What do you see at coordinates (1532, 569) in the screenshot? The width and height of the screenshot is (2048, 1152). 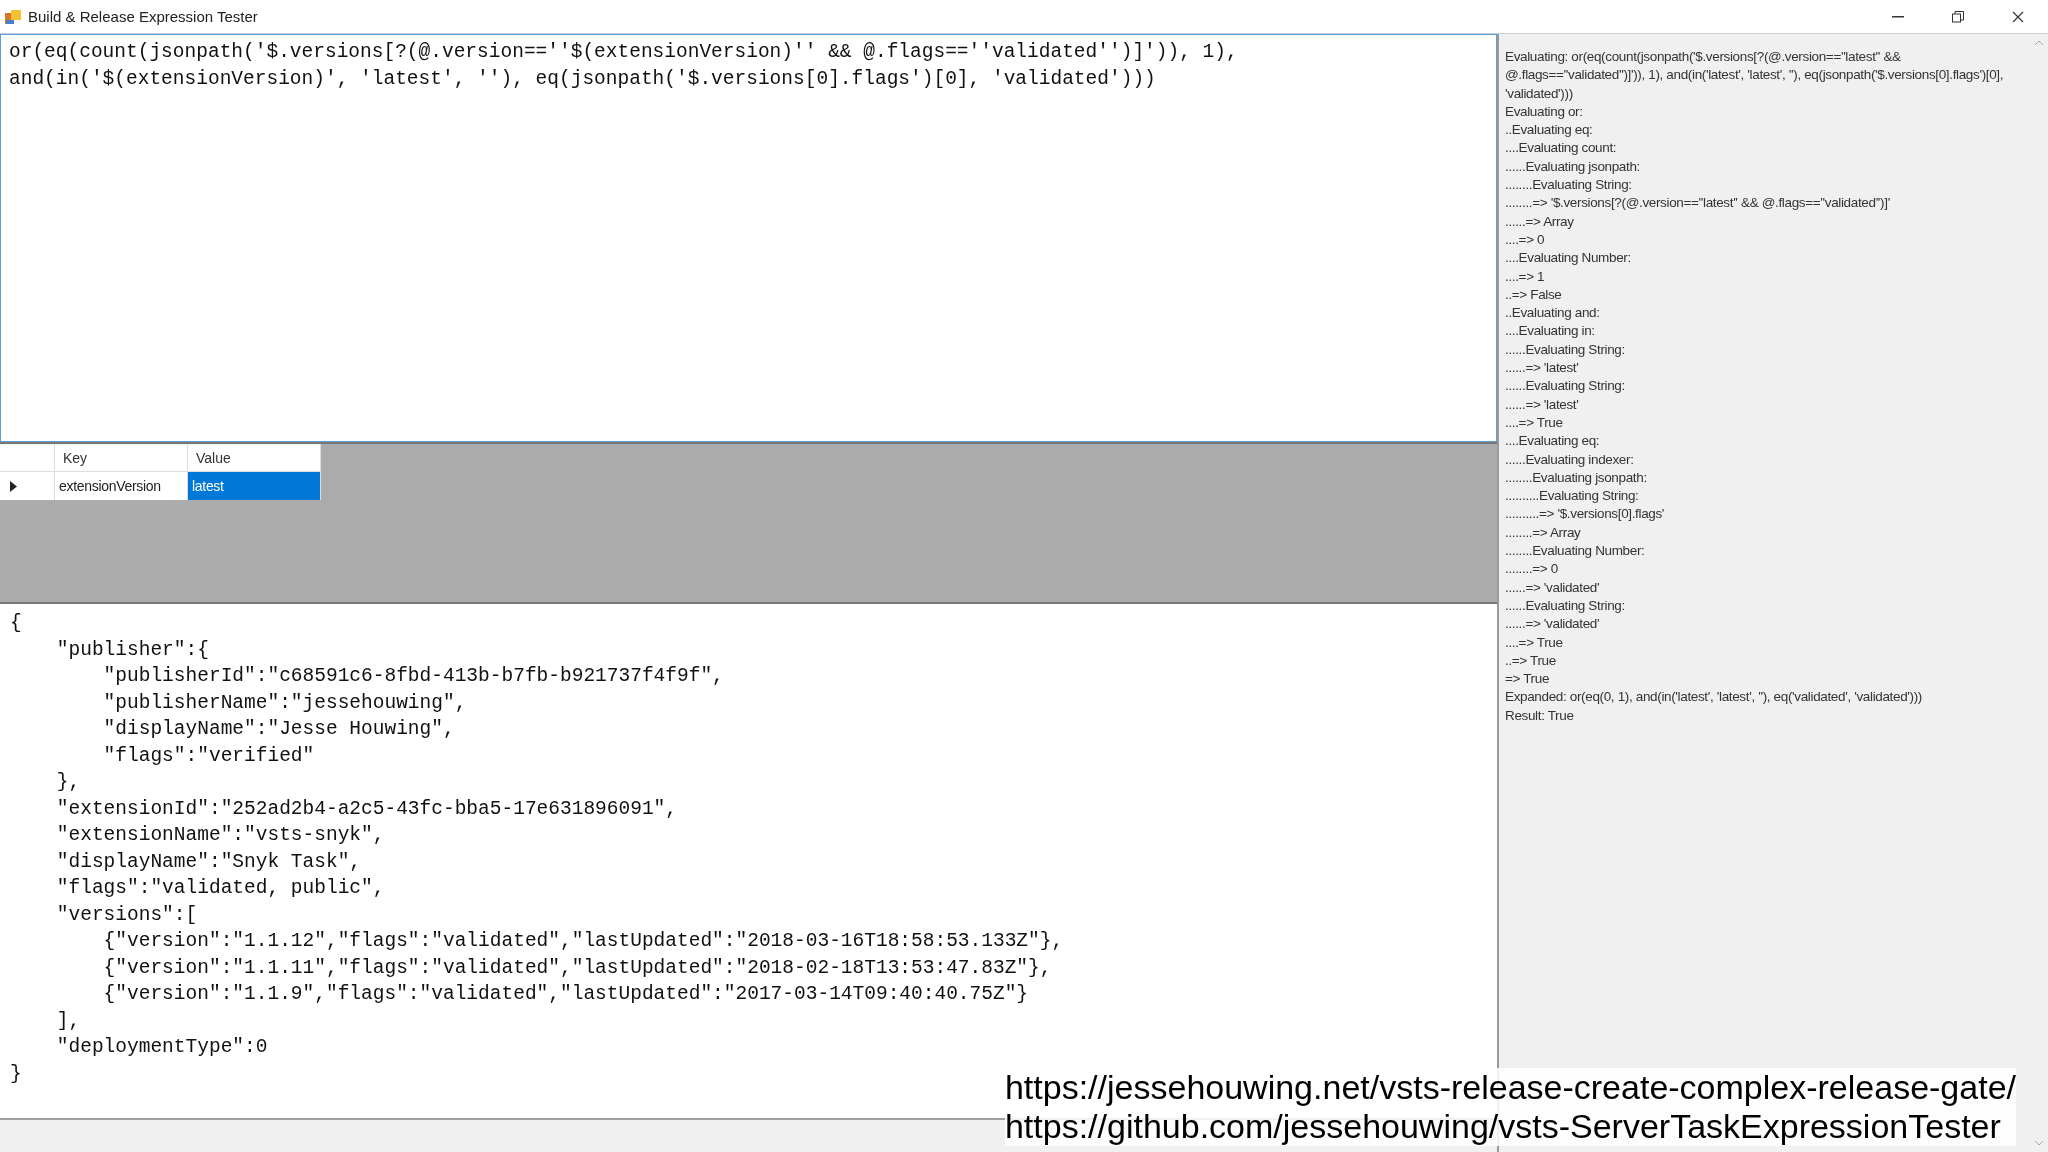 I see `log-line: ........=> 0` at bounding box center [1532, 569].